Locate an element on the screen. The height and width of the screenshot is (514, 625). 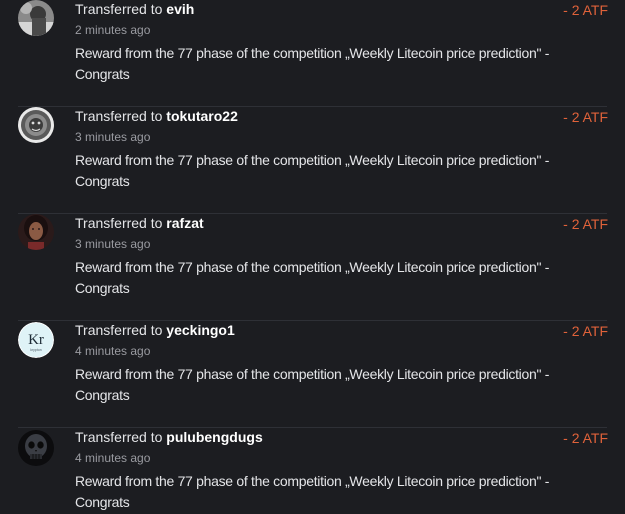
transfer-description: Transferred to rafzat is located at coordinates (139, 223).